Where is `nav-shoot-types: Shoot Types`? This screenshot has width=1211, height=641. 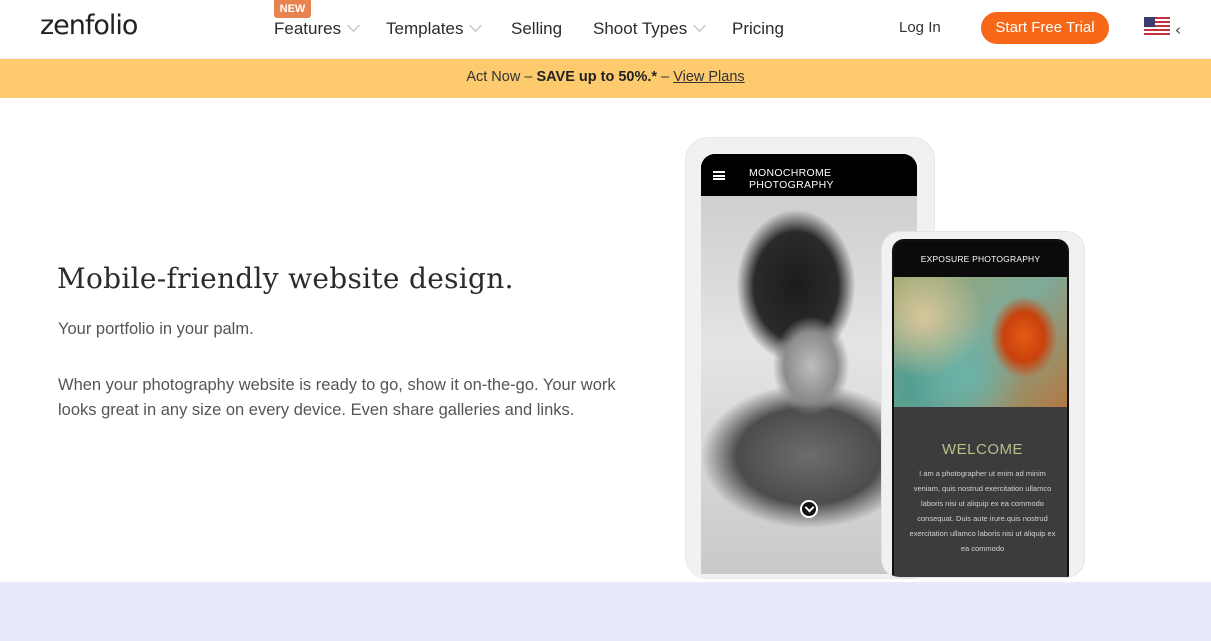 nav-shoot-types: Shoot Types is located at coordinates (650, 29).